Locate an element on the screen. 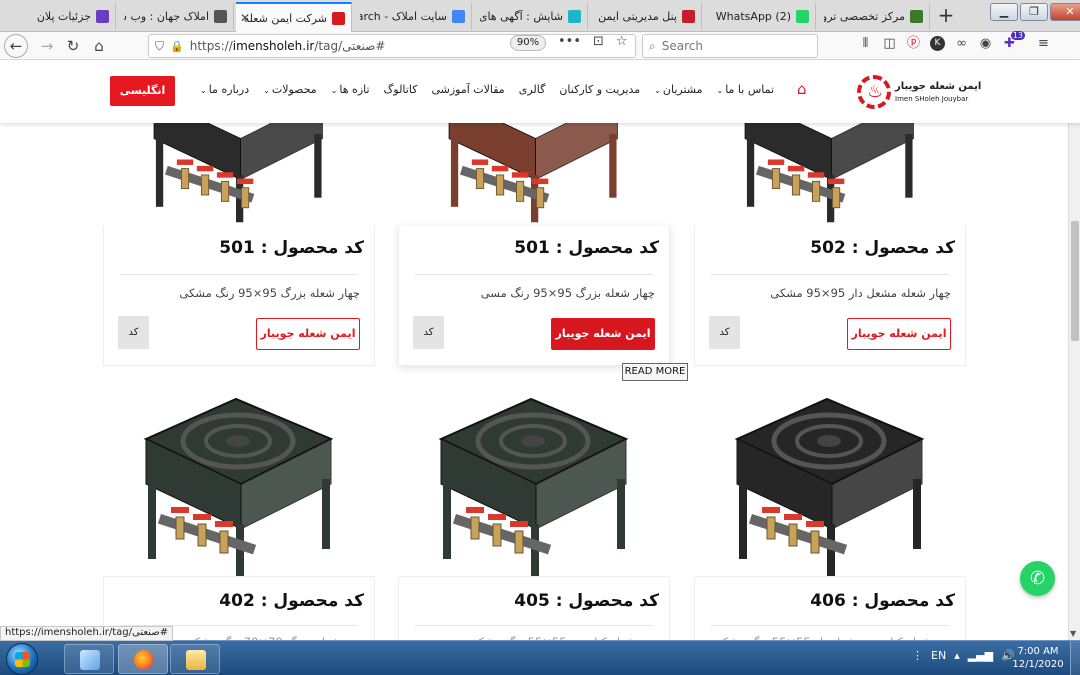 This screenshot has height=675, width=1080. minimize-button: ▁ is located at coordinates (1004, 12).